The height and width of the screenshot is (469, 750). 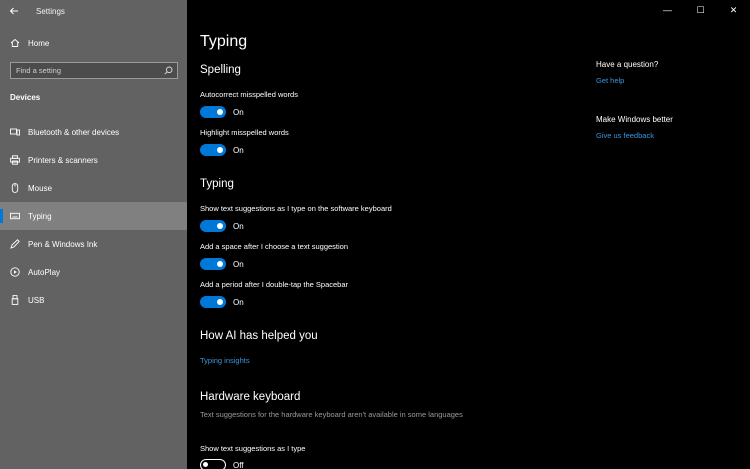 I want to click on help-section: Have a question?, so click(x=627, y=64).